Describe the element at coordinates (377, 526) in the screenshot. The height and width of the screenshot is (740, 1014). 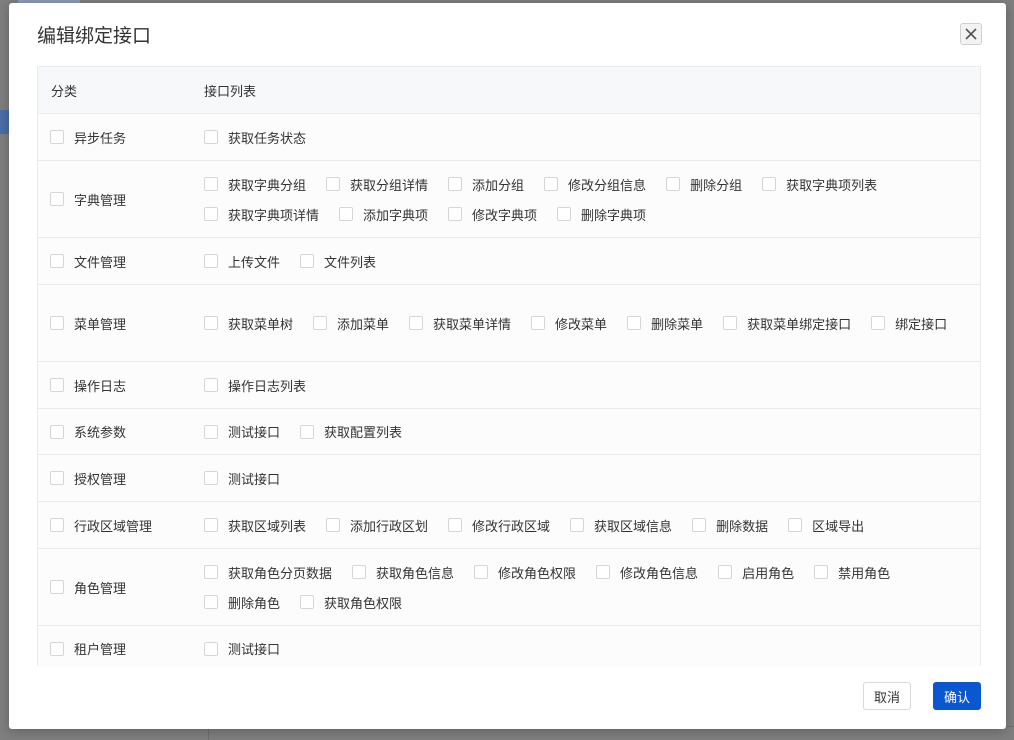
I see `api-checkbox: 添加行政区划` at that location.